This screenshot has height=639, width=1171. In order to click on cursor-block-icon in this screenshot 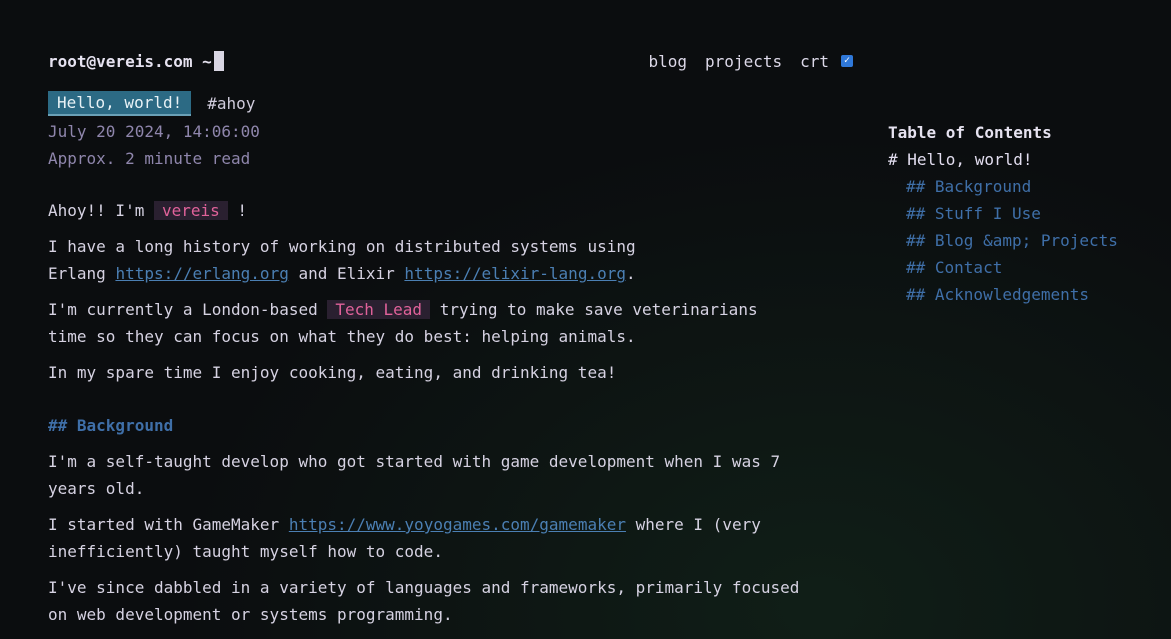, I will do `click(218, 61)`.